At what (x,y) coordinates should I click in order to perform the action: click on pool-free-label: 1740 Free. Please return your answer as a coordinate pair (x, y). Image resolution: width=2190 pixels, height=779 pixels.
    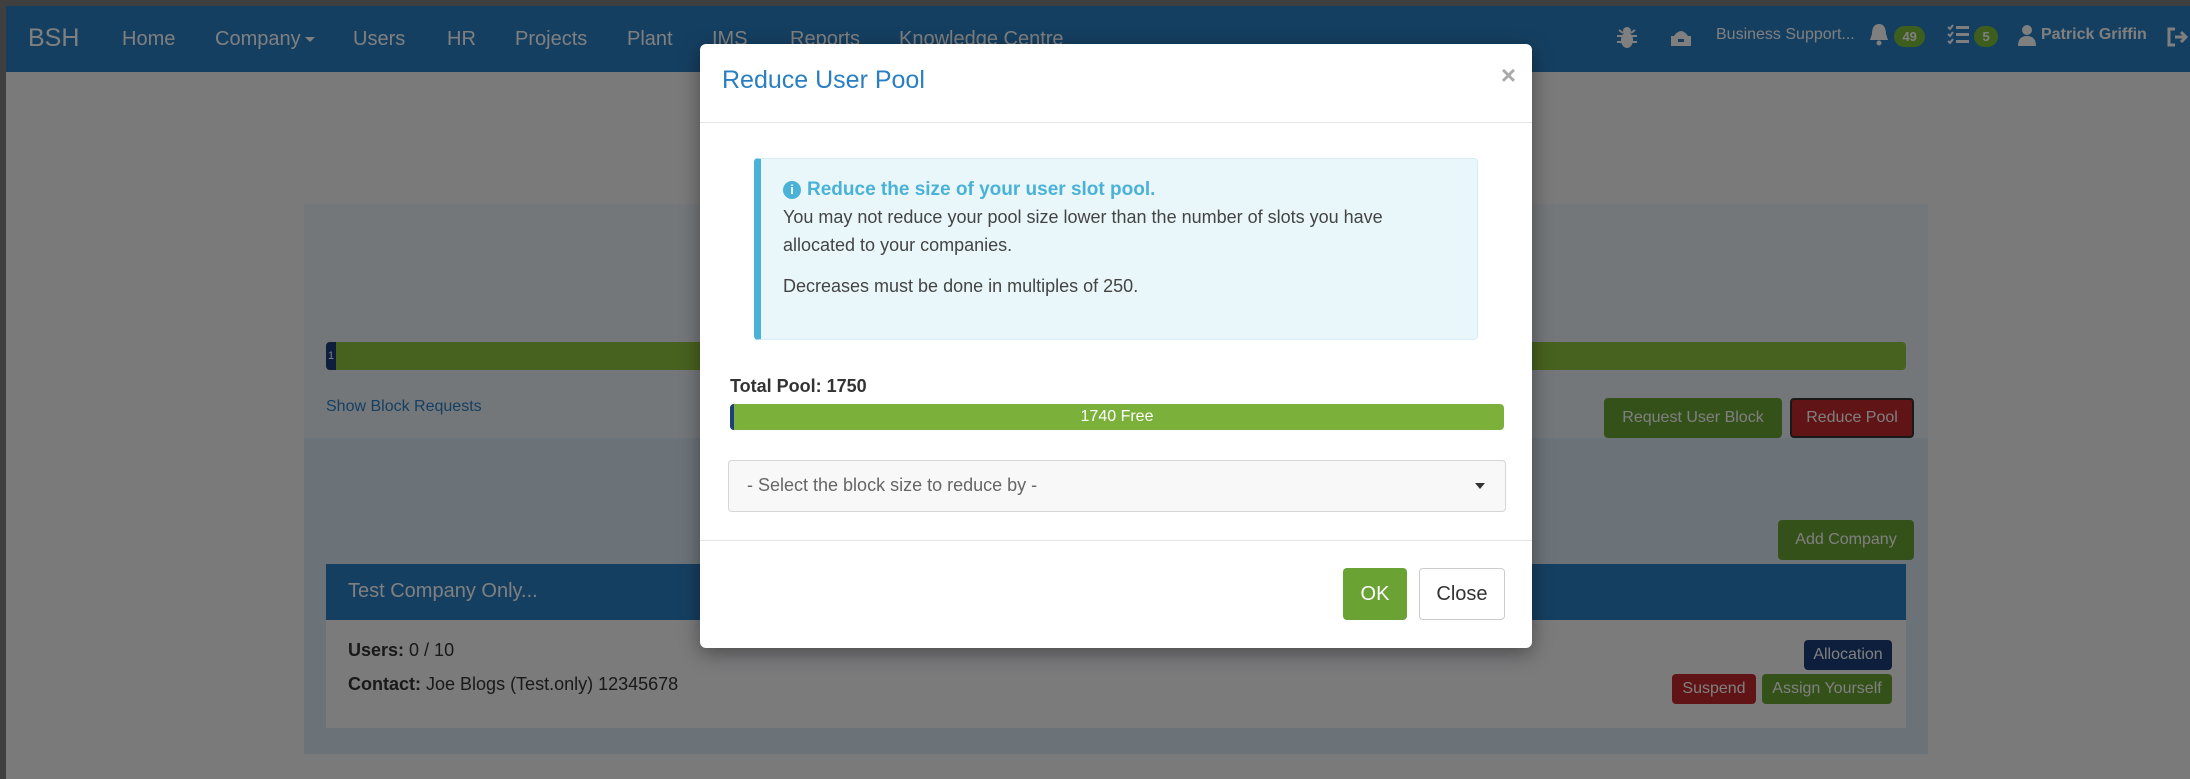
    Looking at the image, I should click on (1117, 416).